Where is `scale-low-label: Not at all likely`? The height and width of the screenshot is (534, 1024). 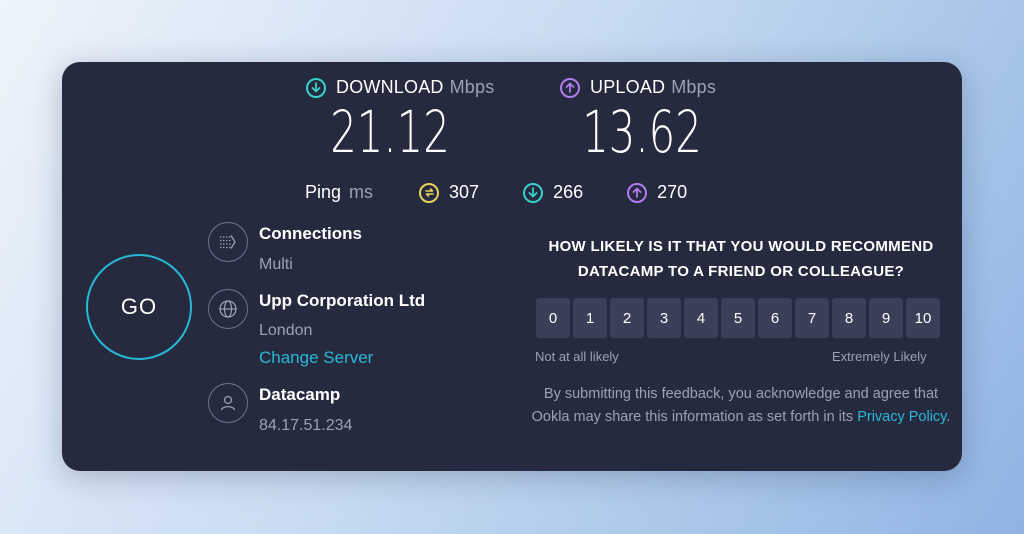 scale-low-label: Not at all likely is located at coordinates (577, 356).